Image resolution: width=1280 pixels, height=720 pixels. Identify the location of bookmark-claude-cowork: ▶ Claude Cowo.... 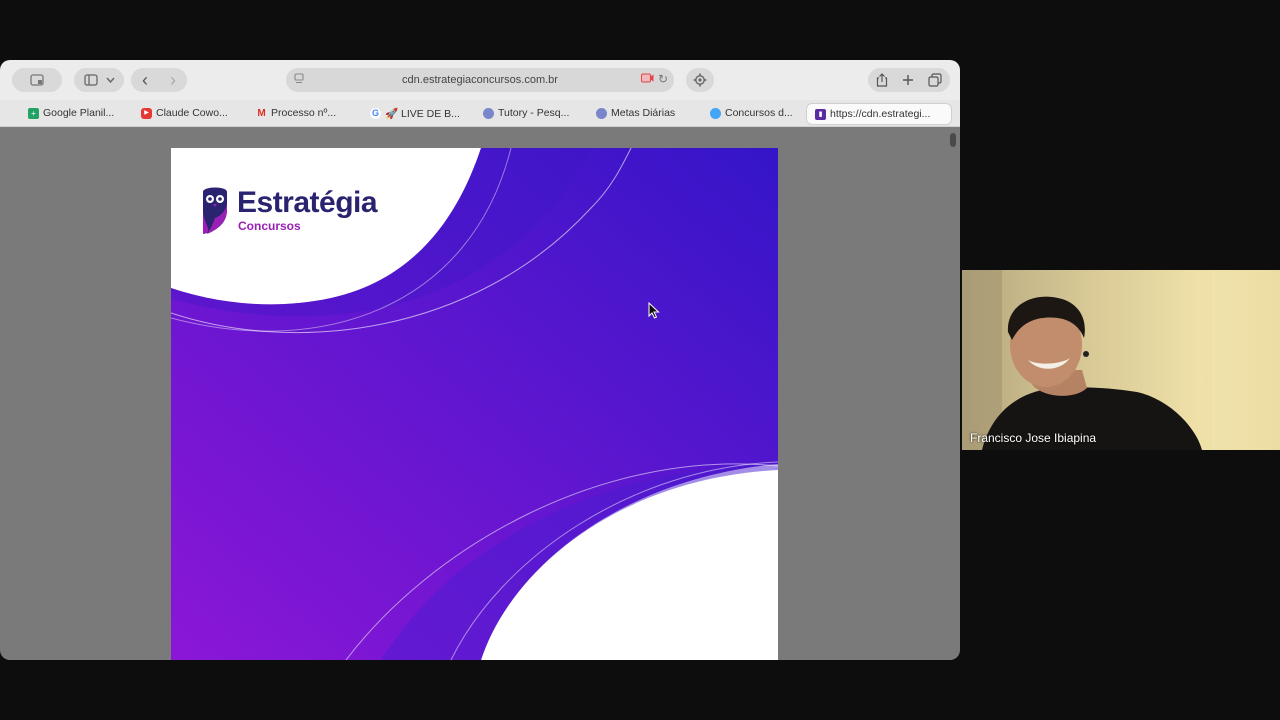
(184, 113).